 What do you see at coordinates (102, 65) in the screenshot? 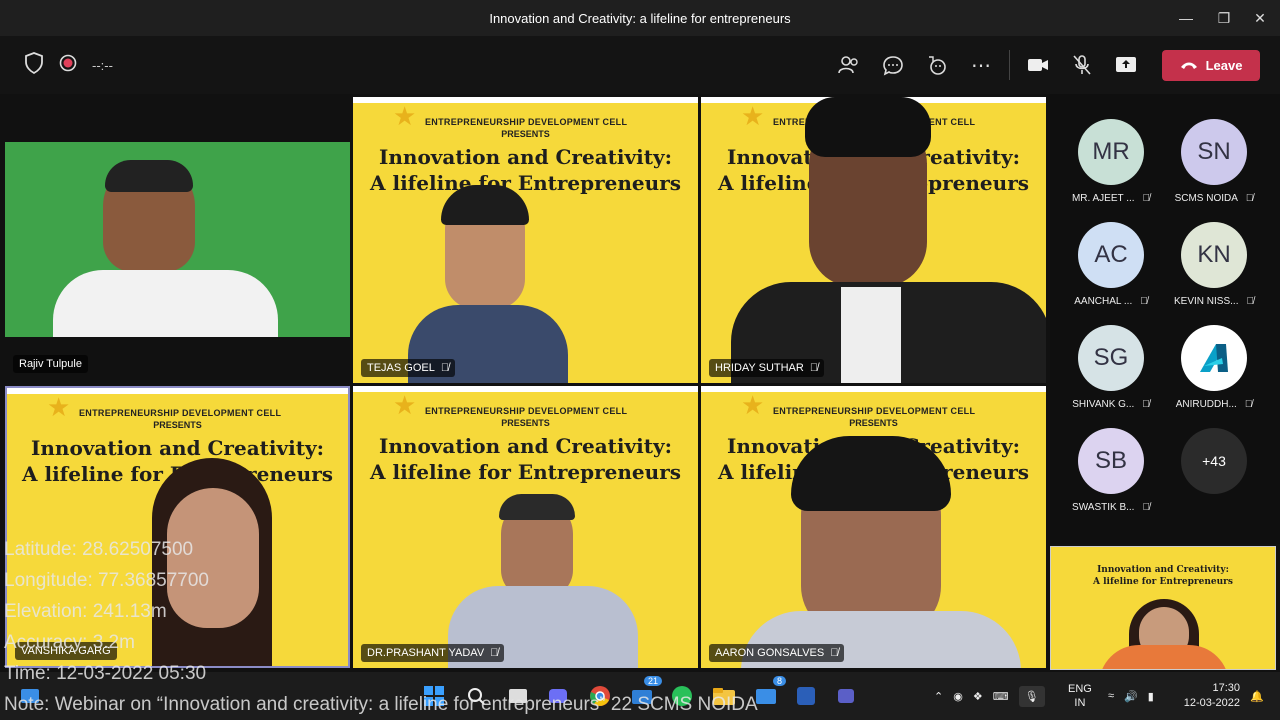
I see `meeting-timer: --:--` at bounding box center [102, 65].